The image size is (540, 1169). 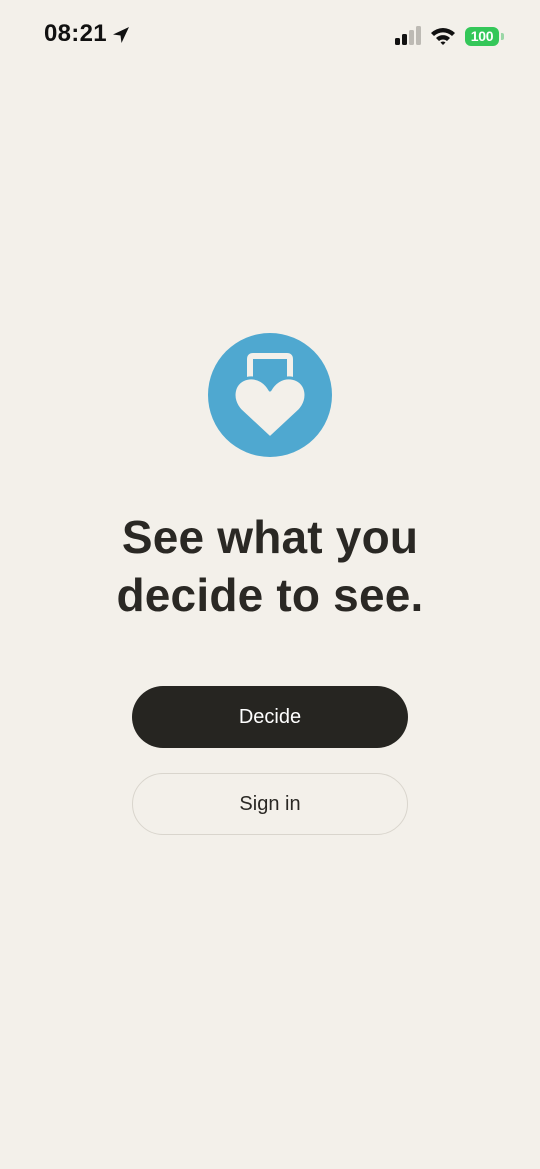 What do you see at coordinates (270, 717) in the screenshot?
I see `decide-button: Decide` at bounding box center [270, 717].